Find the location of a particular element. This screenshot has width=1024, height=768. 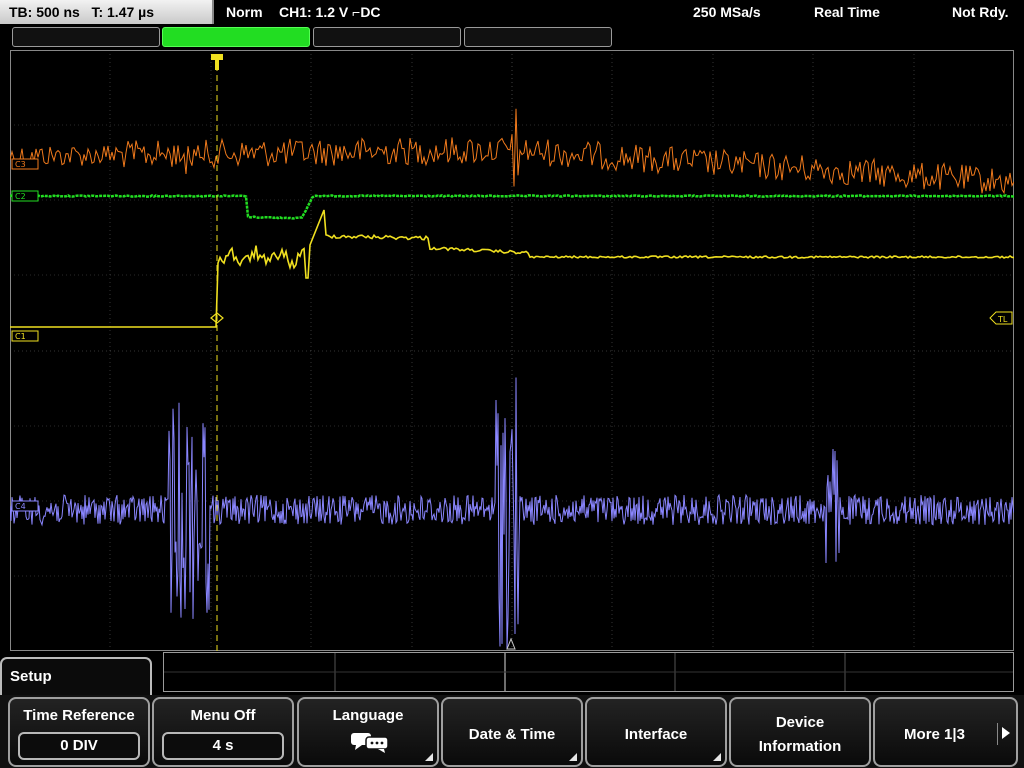

ch4-marker-label: C4 is located at coordinates (20, 506).